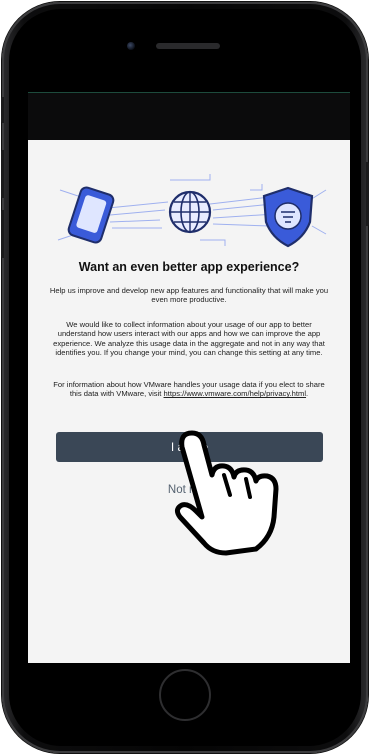 Image resolution: width=370 pixels, height=755 pixels. What do you see at coordinates (367, 194) in the screenshot?
I see `power-button` at bounding box center [367, 194].